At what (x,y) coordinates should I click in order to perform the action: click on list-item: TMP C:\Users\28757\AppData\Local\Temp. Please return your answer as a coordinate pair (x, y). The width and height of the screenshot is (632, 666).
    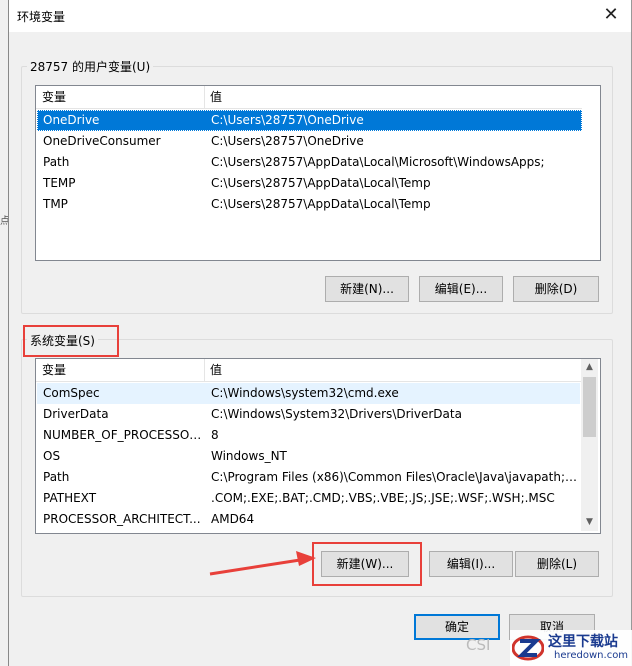
    Looking at the image, I should click on (309, 204).